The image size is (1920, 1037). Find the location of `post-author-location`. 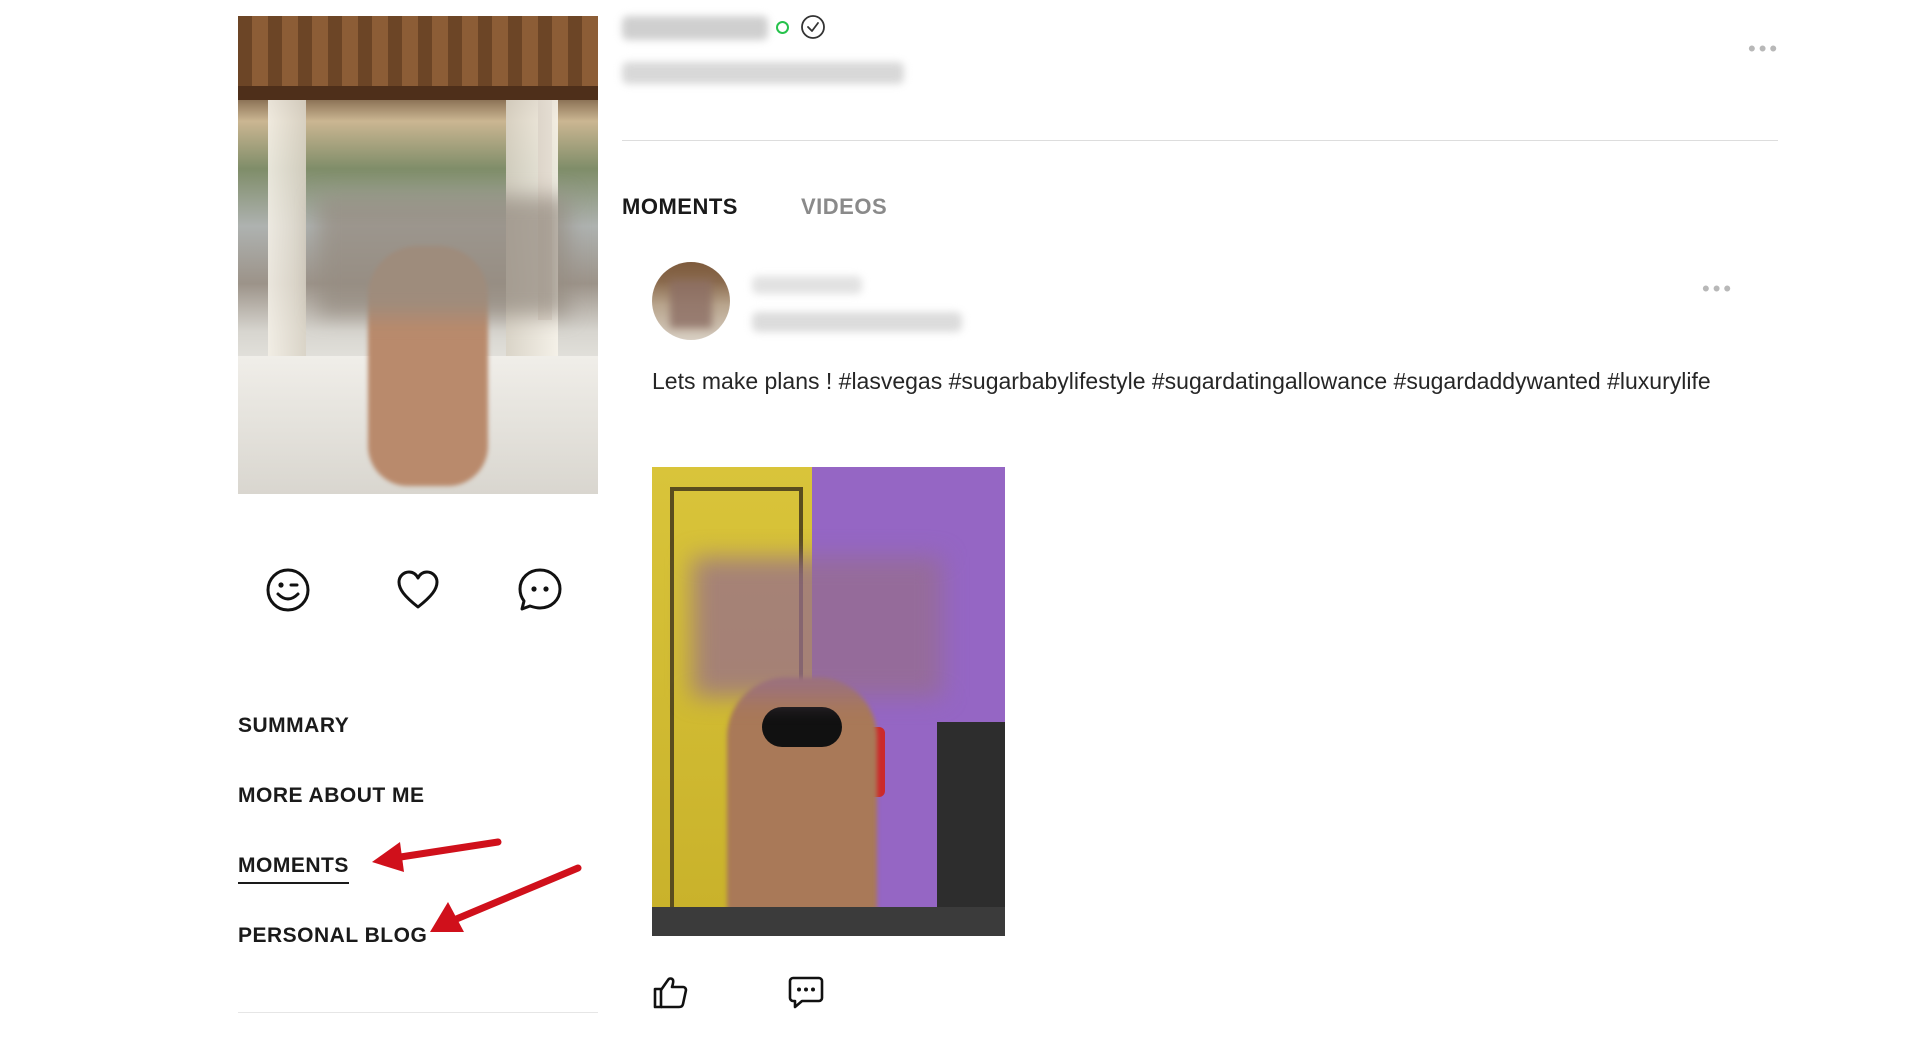

post-author-location is located at coordinates (857, 322).